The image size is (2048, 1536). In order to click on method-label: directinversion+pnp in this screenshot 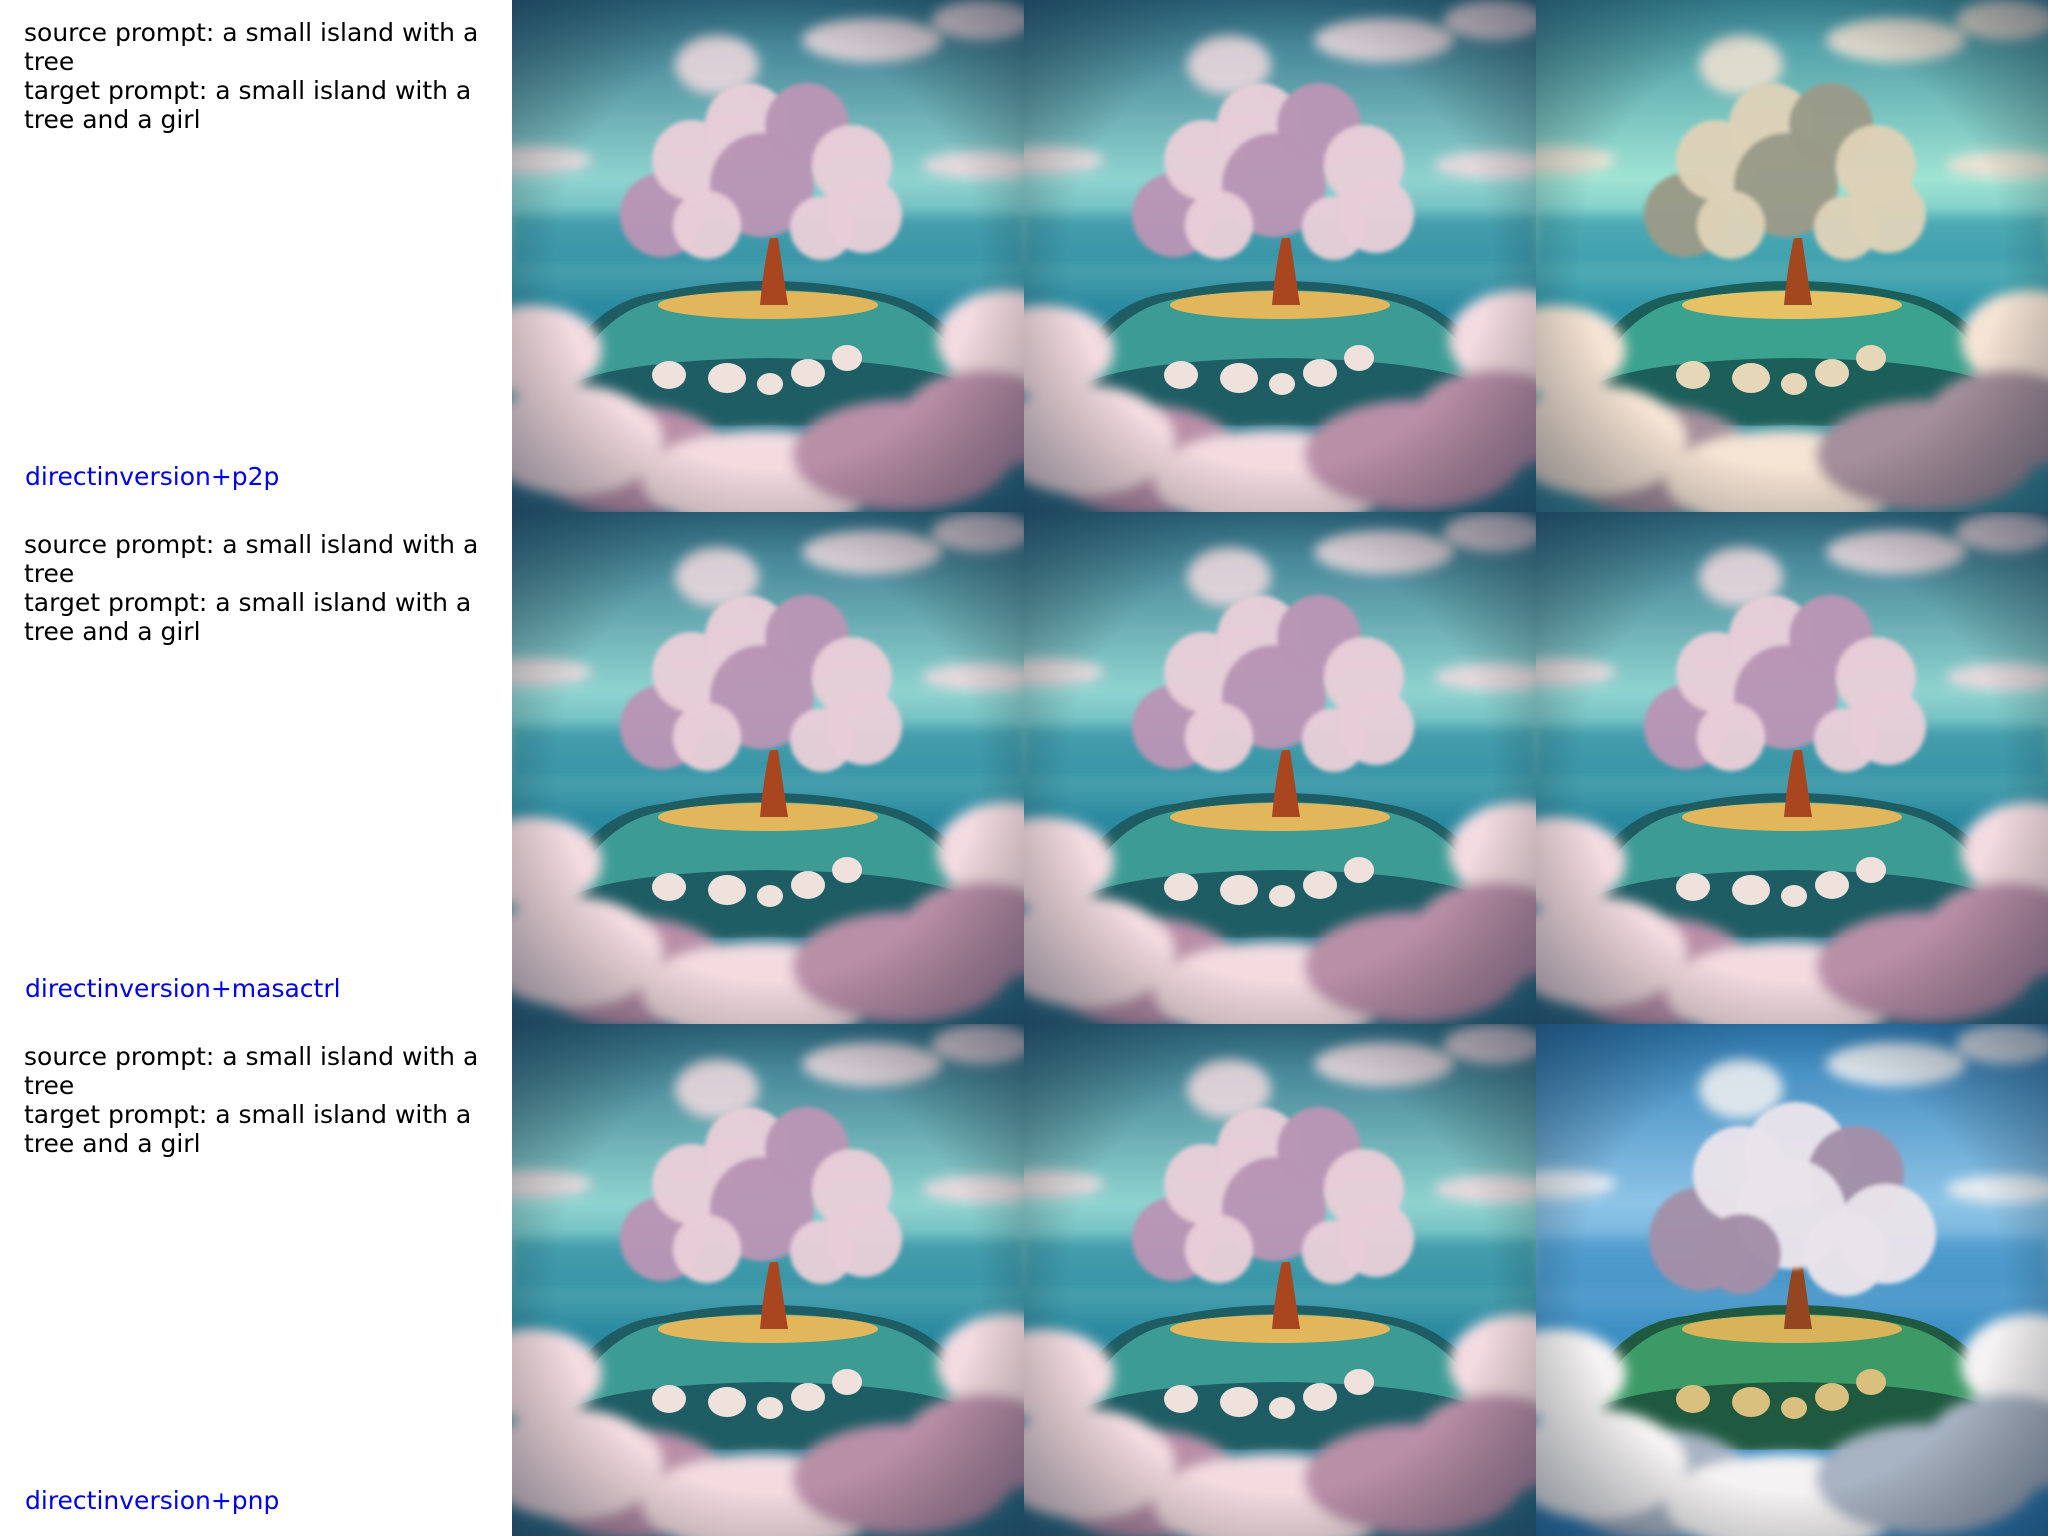, I will do `click(152, 1500)`.